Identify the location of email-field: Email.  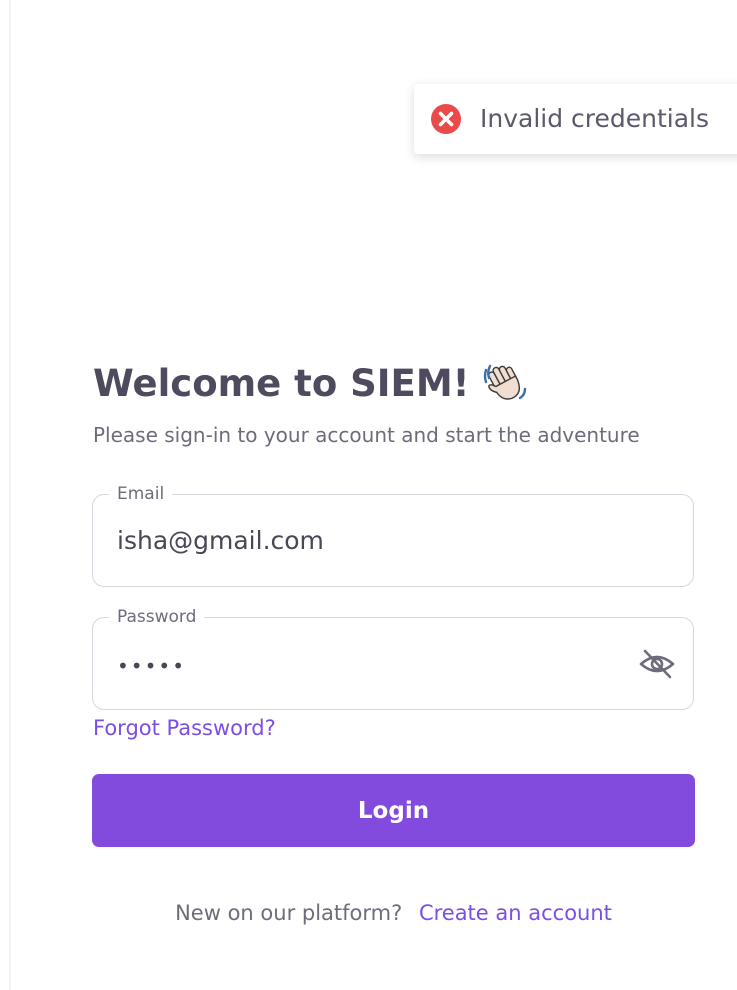
(393, 535).